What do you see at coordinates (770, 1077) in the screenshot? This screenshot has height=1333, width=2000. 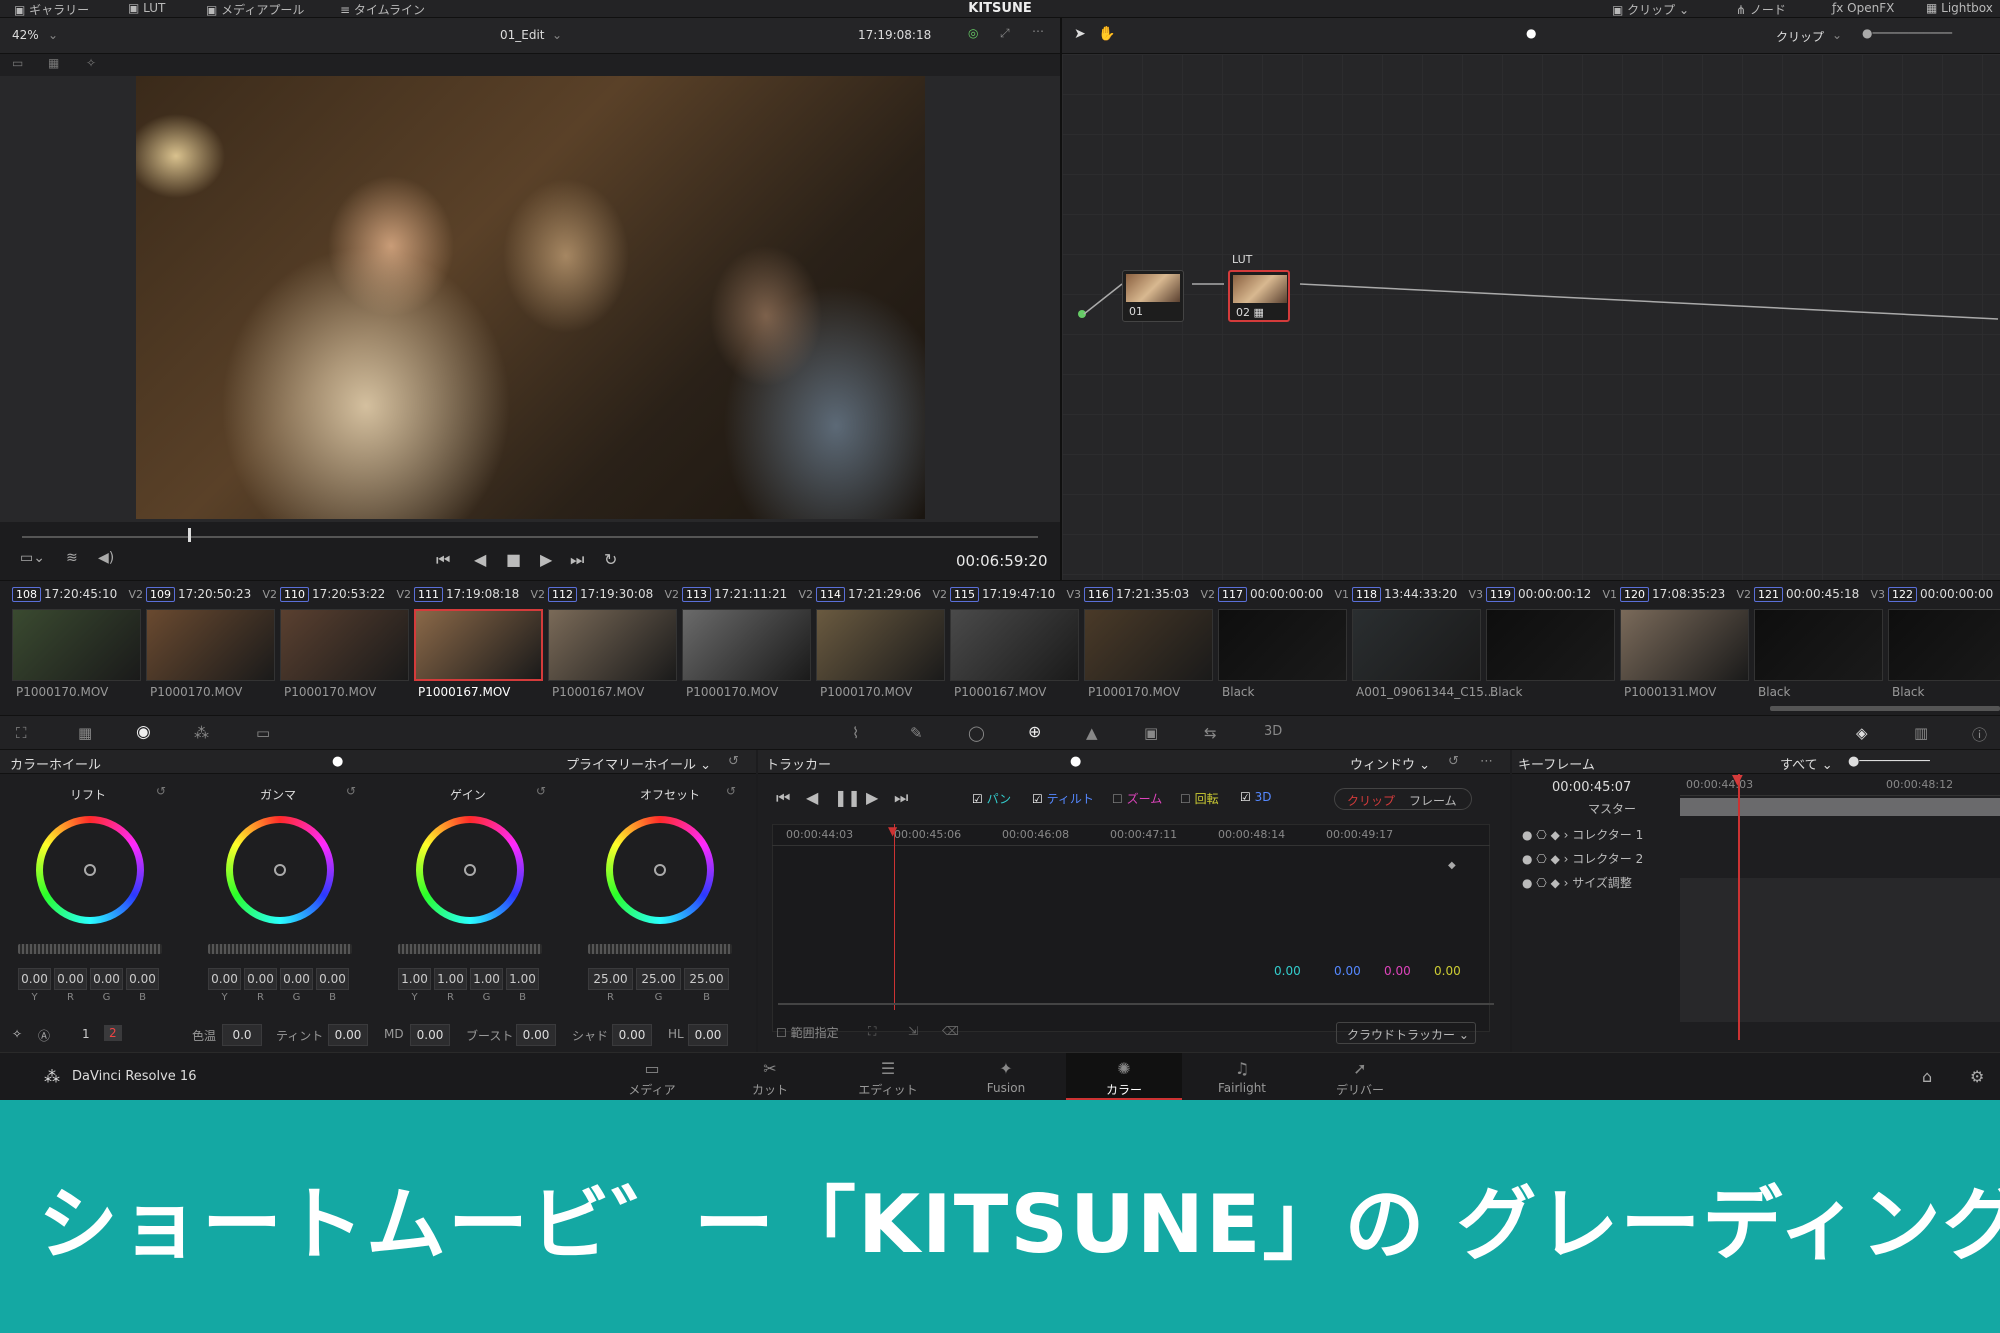 I see `page-button: ✂ カット` at bounding box center [770, 1077].